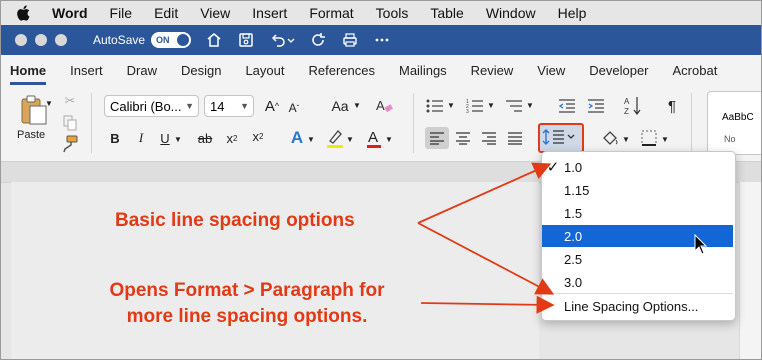 This screenshot has width=762, height=360. Describe the element at coordinates (21, 40) in the screenshot. I see `close-window-button` at that location.